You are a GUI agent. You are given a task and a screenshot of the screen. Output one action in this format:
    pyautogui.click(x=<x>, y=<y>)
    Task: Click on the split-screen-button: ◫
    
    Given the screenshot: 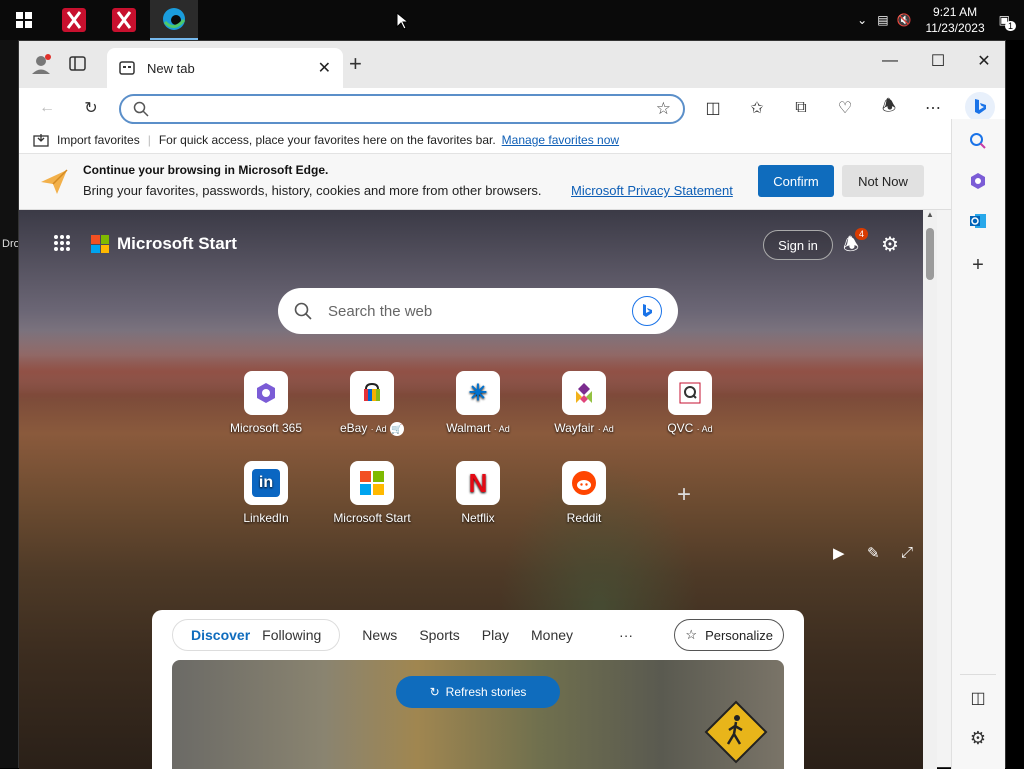 What is the action you would take?
    pyautogui.click(x=713, y=108)
    